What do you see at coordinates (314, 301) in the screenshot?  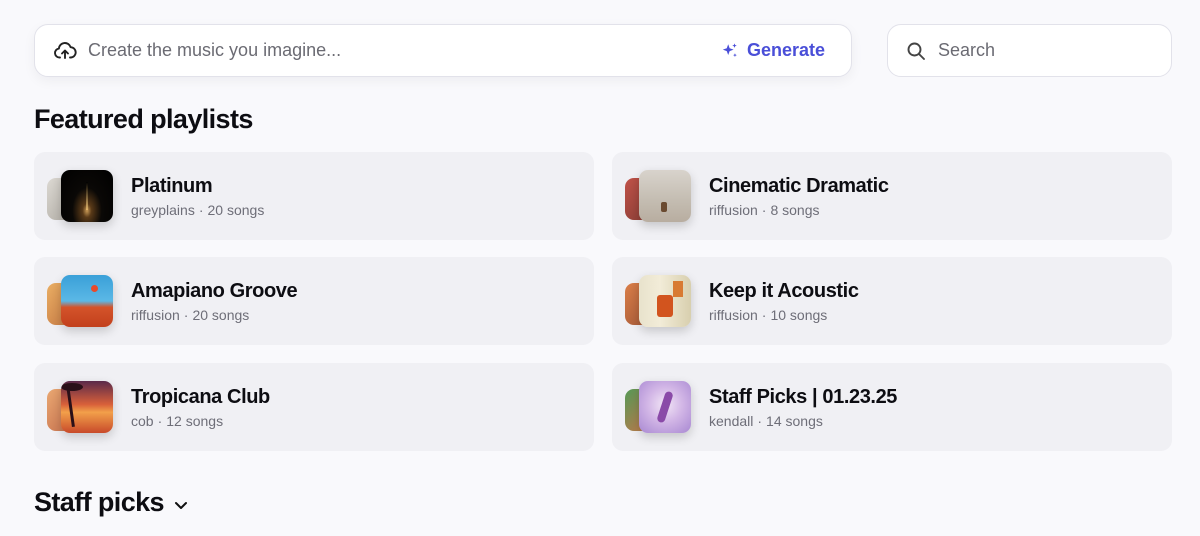 I see `playlist-card-amapiano-groove: Amapiano Groove riffusion · 20 songs` at bounding box center [314, 301].